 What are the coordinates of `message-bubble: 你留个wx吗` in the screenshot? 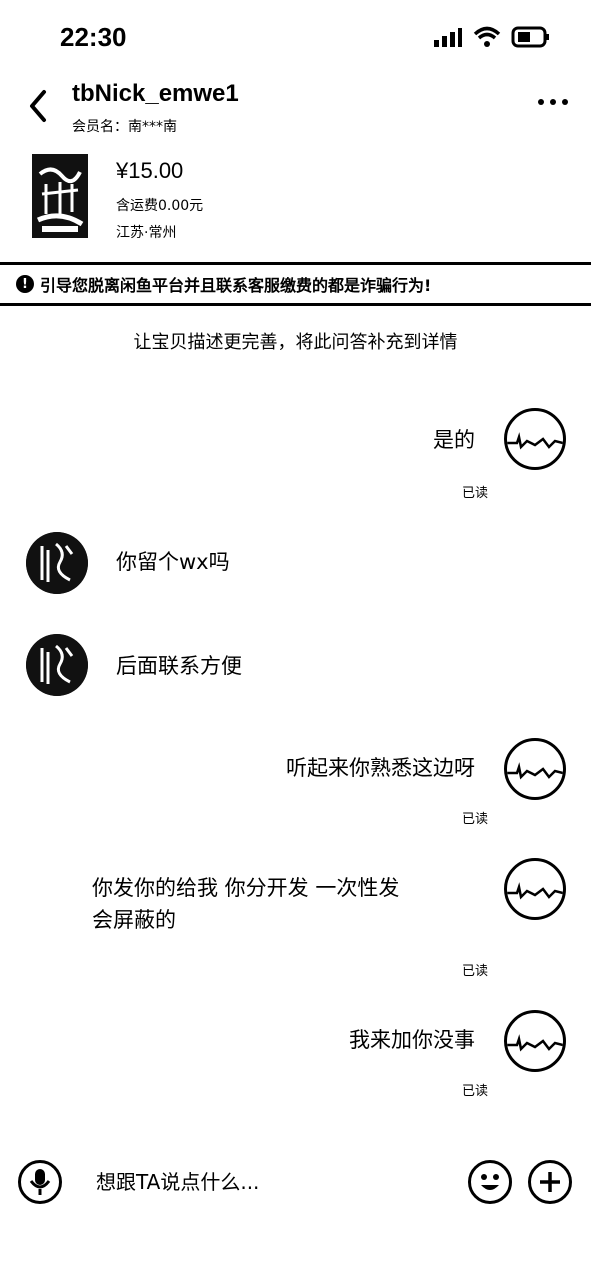 It's located at (173, 562).